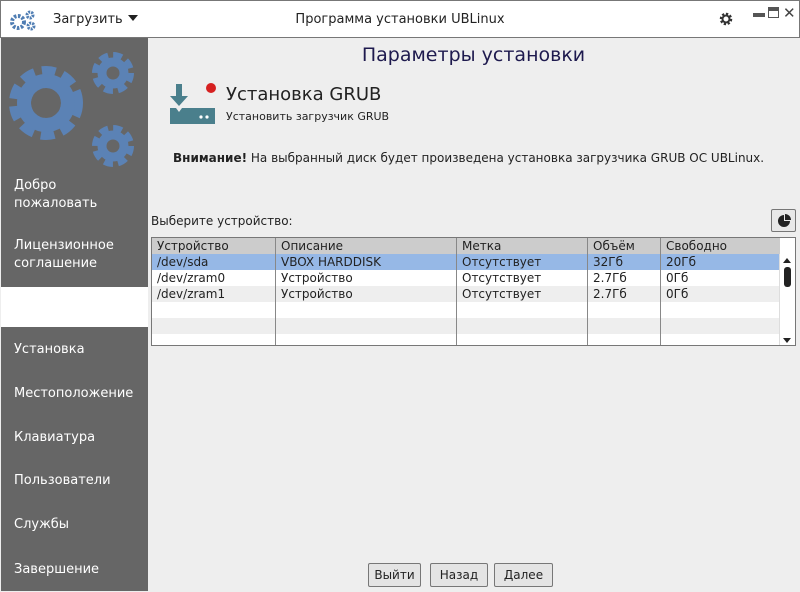 The width and height of the screenshot is (800, 592). I want to click on column-header-size: Объём, so click(624, 246).